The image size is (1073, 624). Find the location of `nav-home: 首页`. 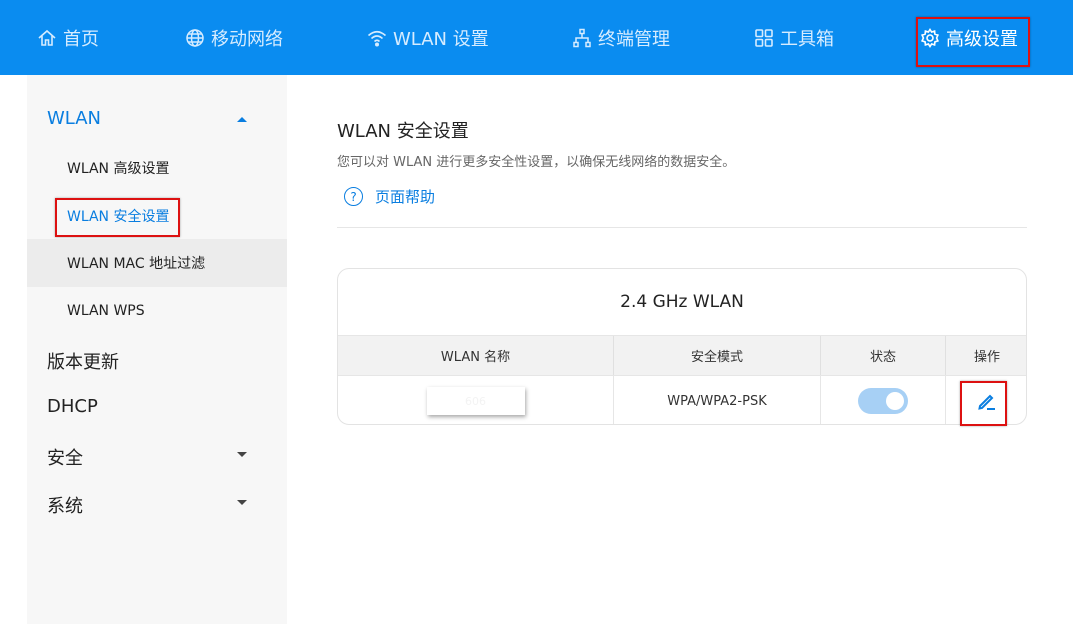

nav-home: 首页 is located at coordinates (68, 37).